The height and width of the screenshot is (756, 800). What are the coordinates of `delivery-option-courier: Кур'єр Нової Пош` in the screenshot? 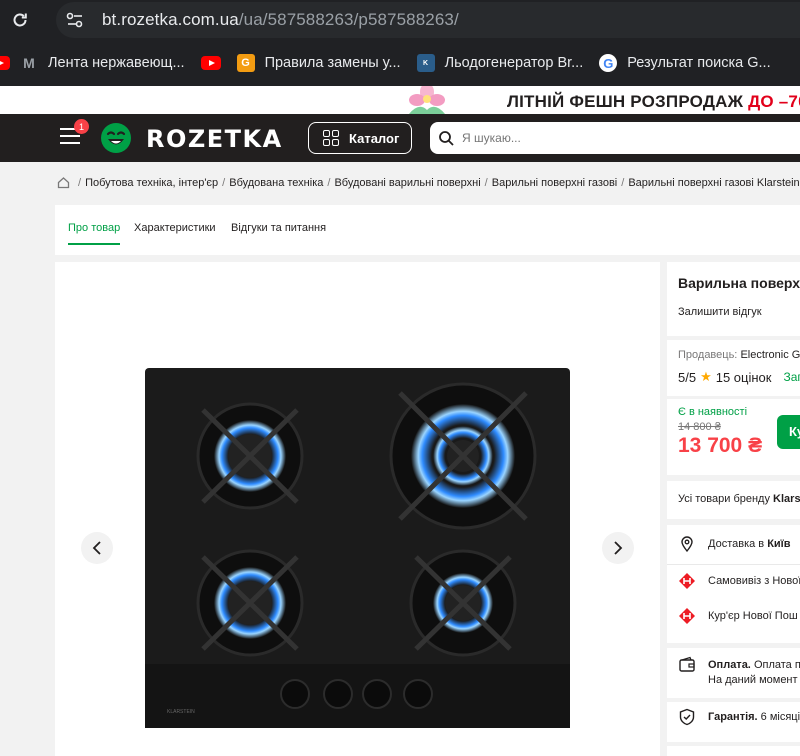 It's located at (738, 616).